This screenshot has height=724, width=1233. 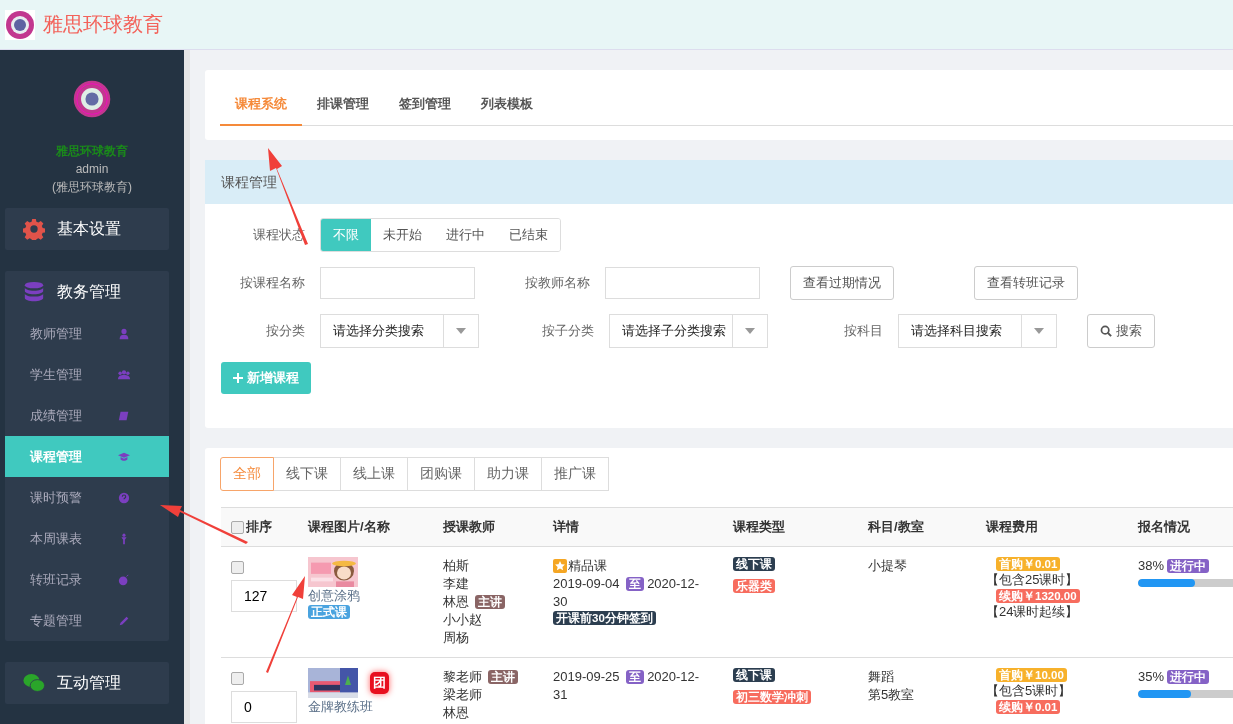 What do you see at coordinates (566, 527) in the screenshot?
I see `column-header: 详情` at bounding box center [566, 527].